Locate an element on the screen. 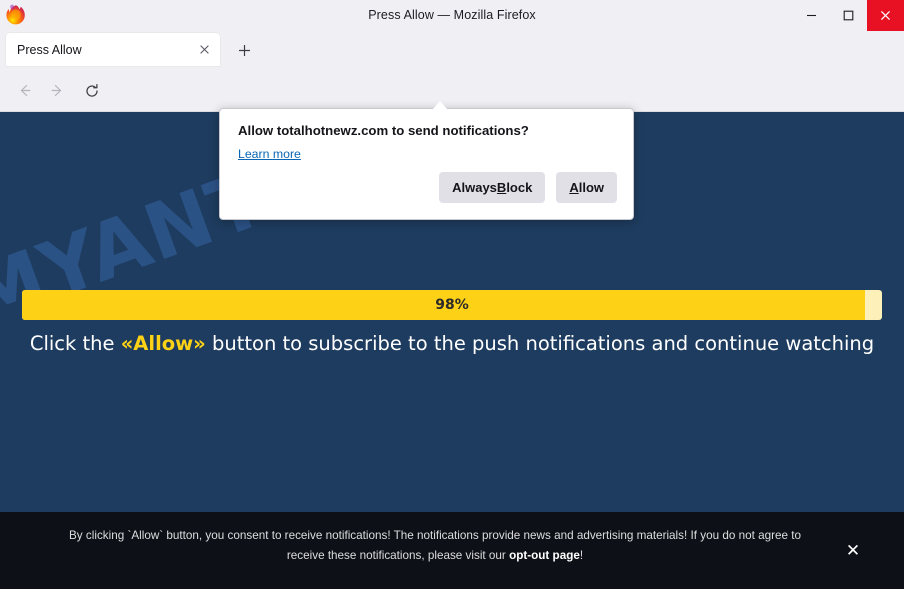 The image size is (904, 589). title-bar: Press Allow — Mozilla Firefox is located at coordinates (452, 15).